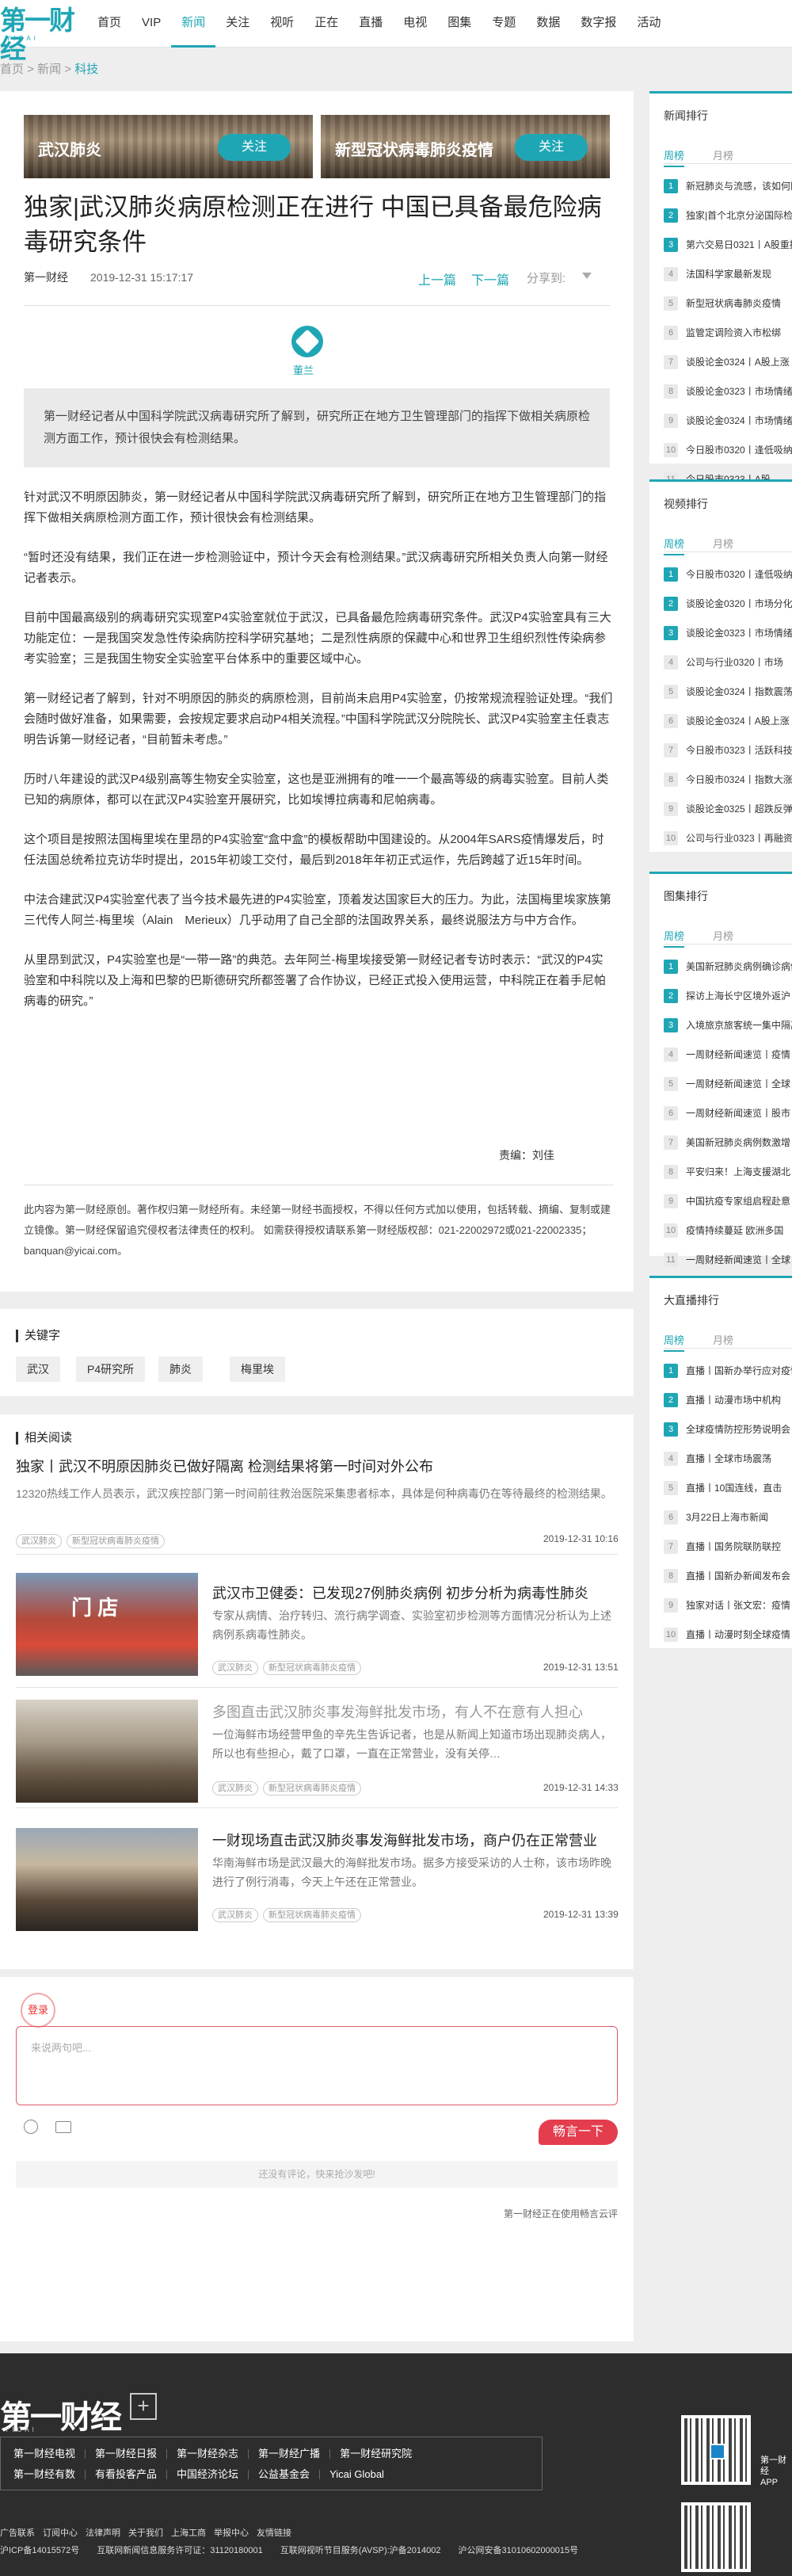 The height and width of the screenshot is (2576, 792). Describe the element at coordinates (728, 808) in the screenshot. I see `rank-item: 9 谈股论金0325丨超跌反弹` at that location.